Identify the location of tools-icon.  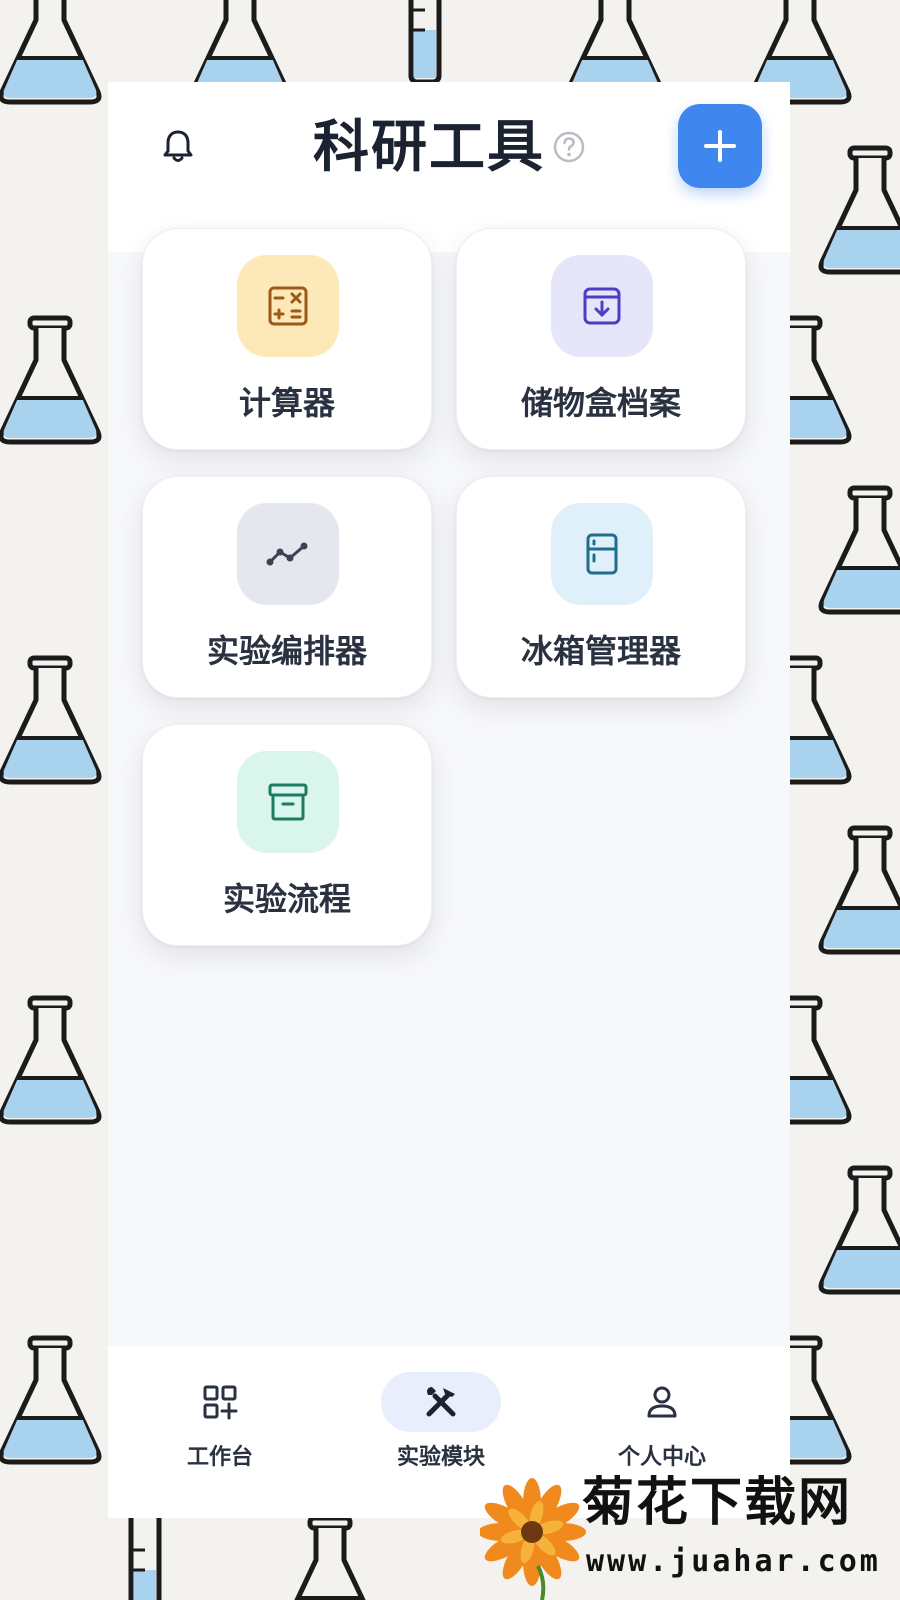
(441, 1402).